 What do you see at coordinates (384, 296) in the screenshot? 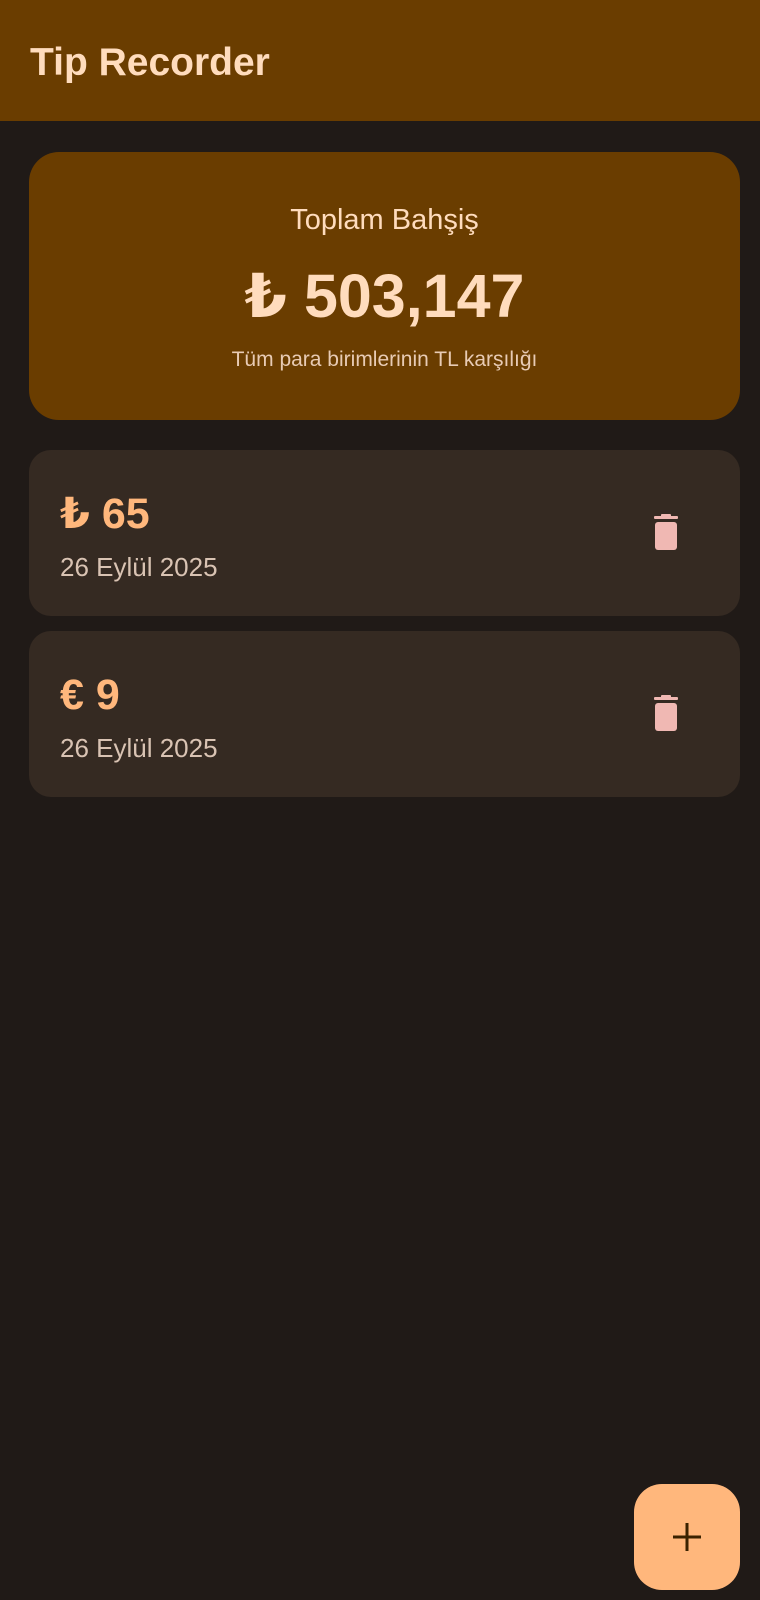
I see `total-tips-amount: ₺ 503,147` at bounding box center [384, 296].